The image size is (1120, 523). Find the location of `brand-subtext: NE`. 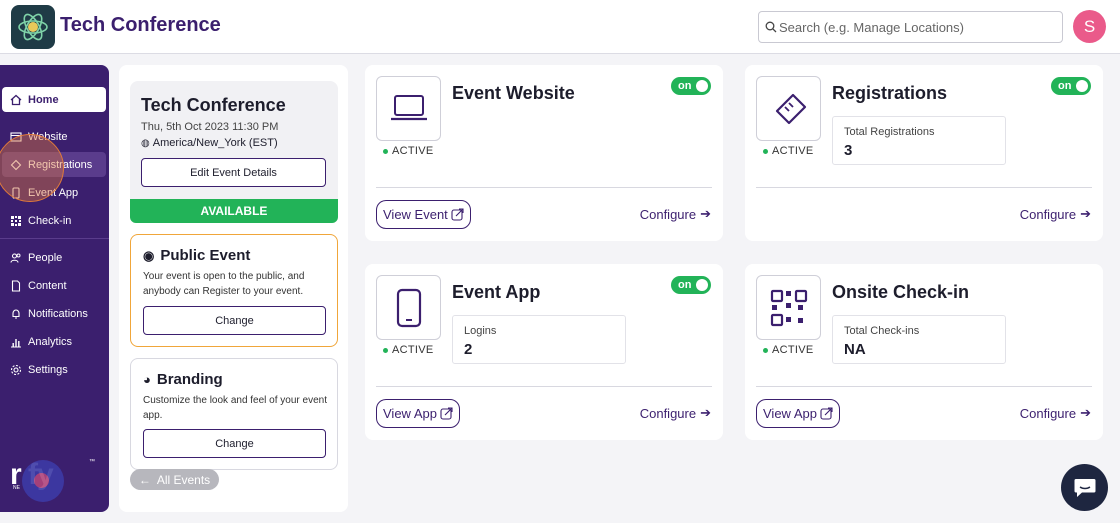

brand-subtext: NE is located at coordinates (16, 488).